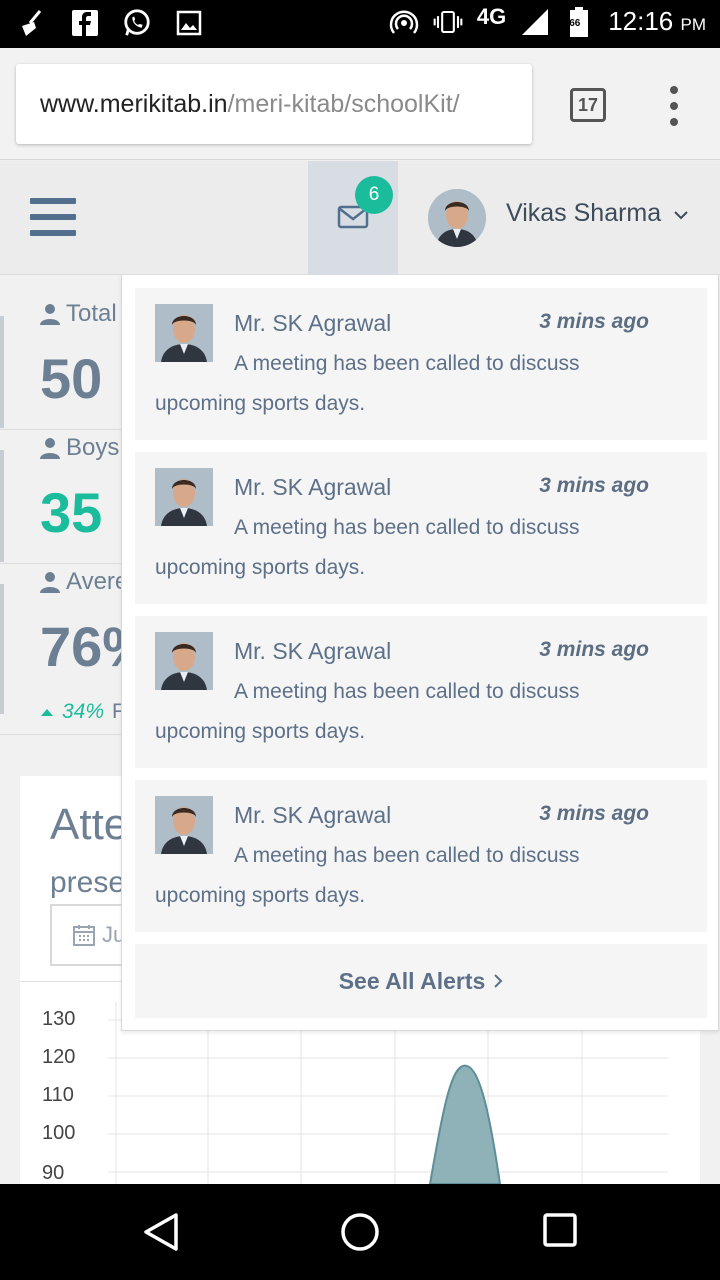  What do you see at coordinates (137, 23) in the screenshot?
I see `whatsapp-icon` at bounding box center [137, 23].